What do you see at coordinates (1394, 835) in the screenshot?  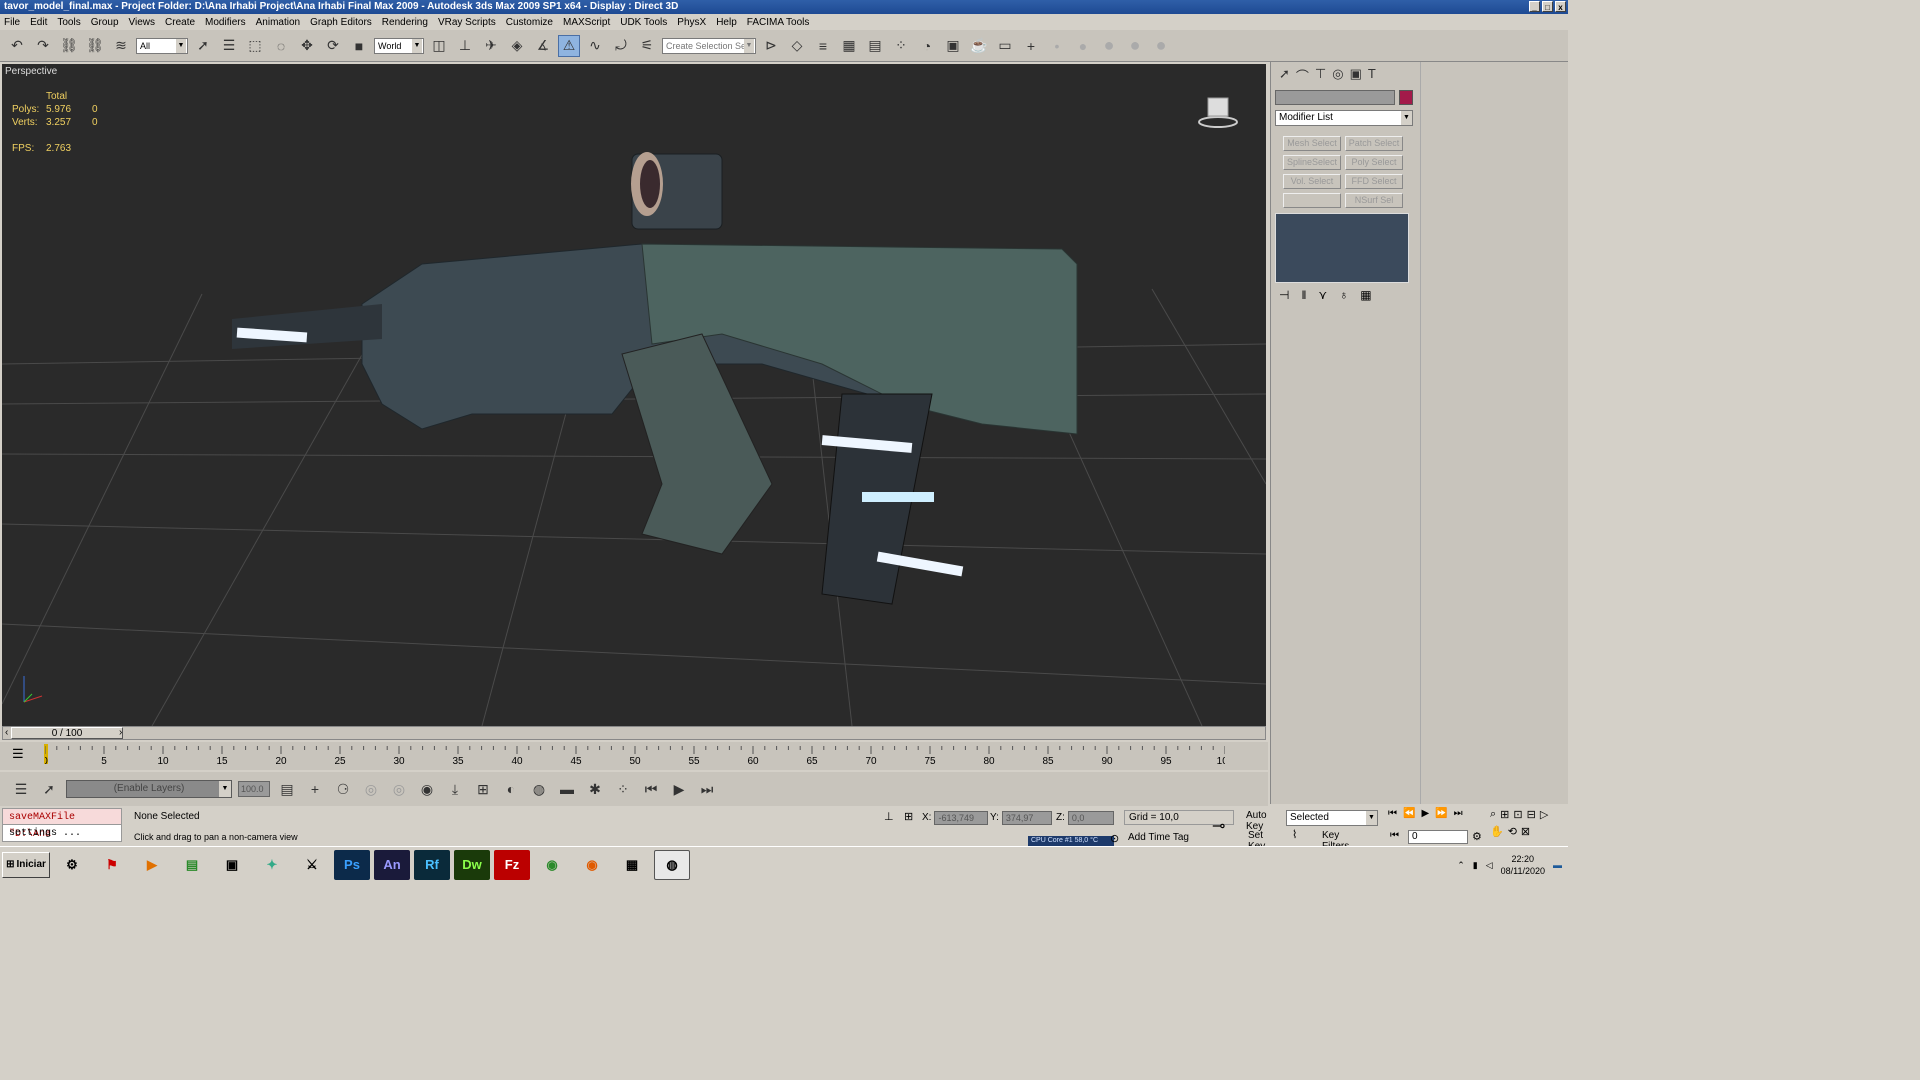 I see `key-mode-icon: ⏮` at bounding box center [1394, 835].